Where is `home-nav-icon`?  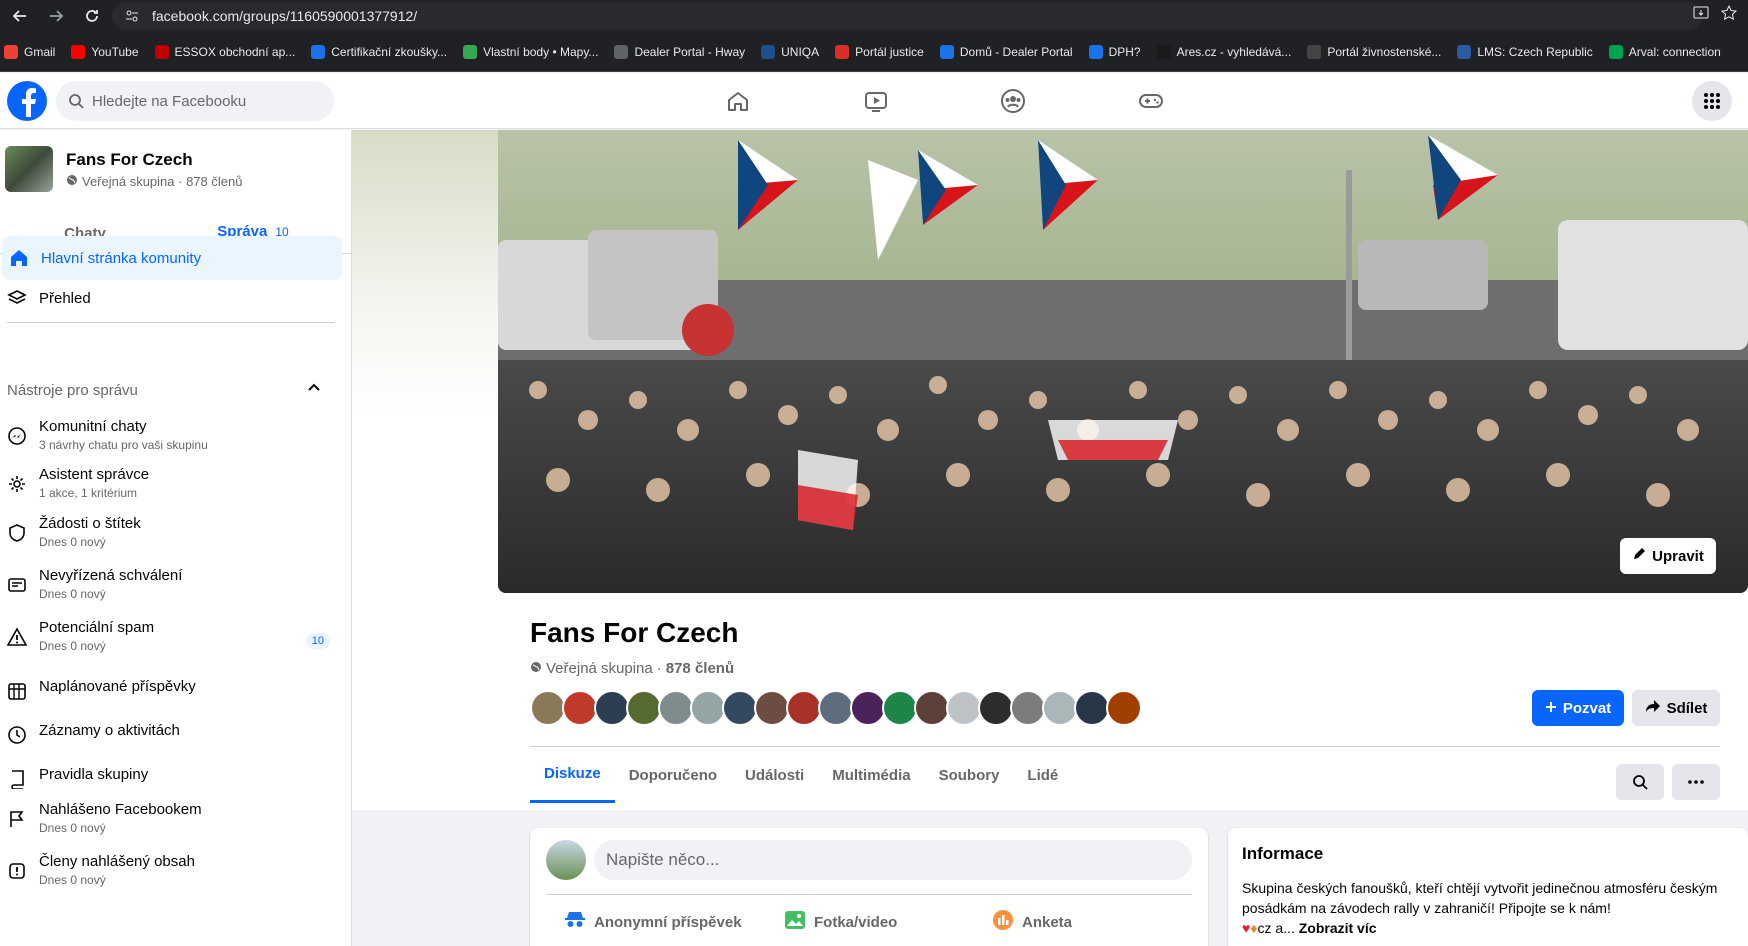 home-nav-icon is located at coordinates (738, 101).